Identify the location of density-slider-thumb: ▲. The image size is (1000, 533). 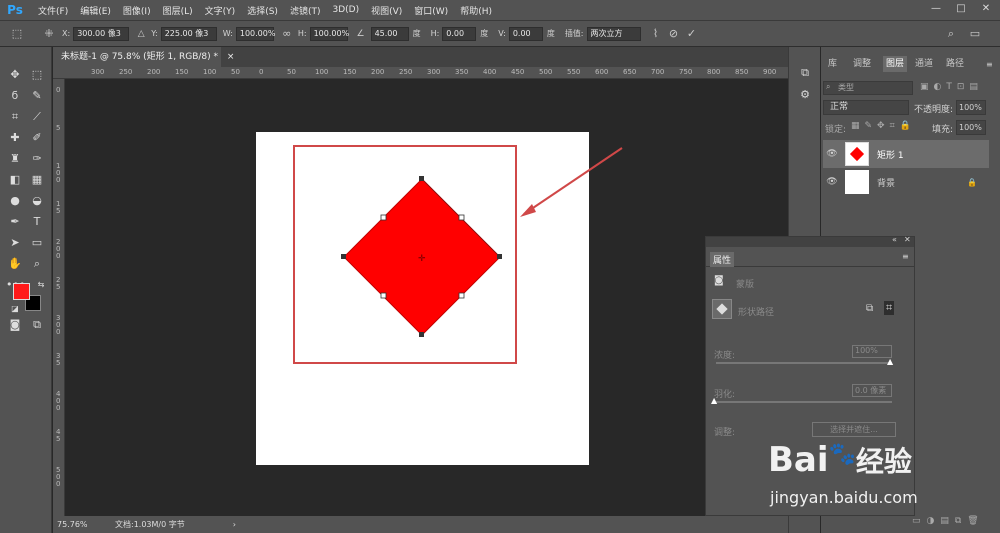
(890, 361).